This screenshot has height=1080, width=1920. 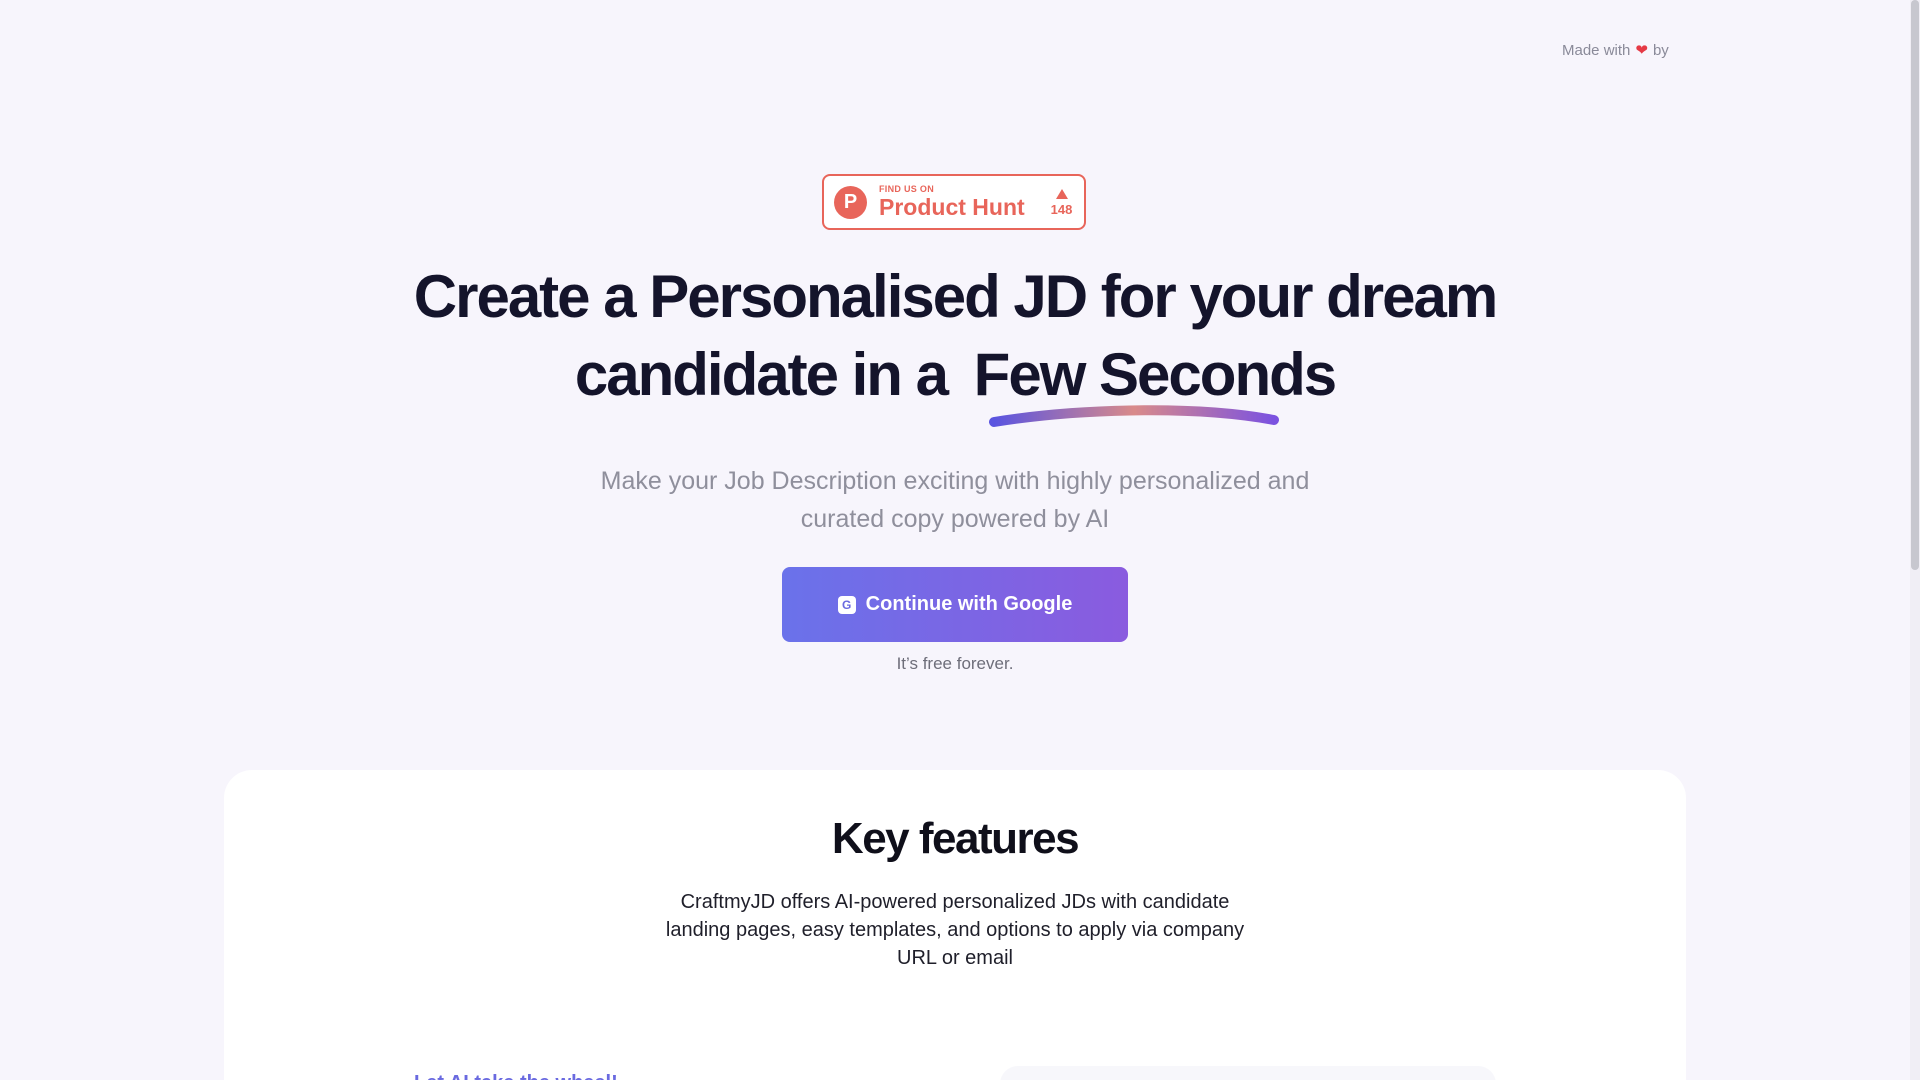 I want to click on headline-line-2-prefix: candidate in a, so click(x=761, y=374).